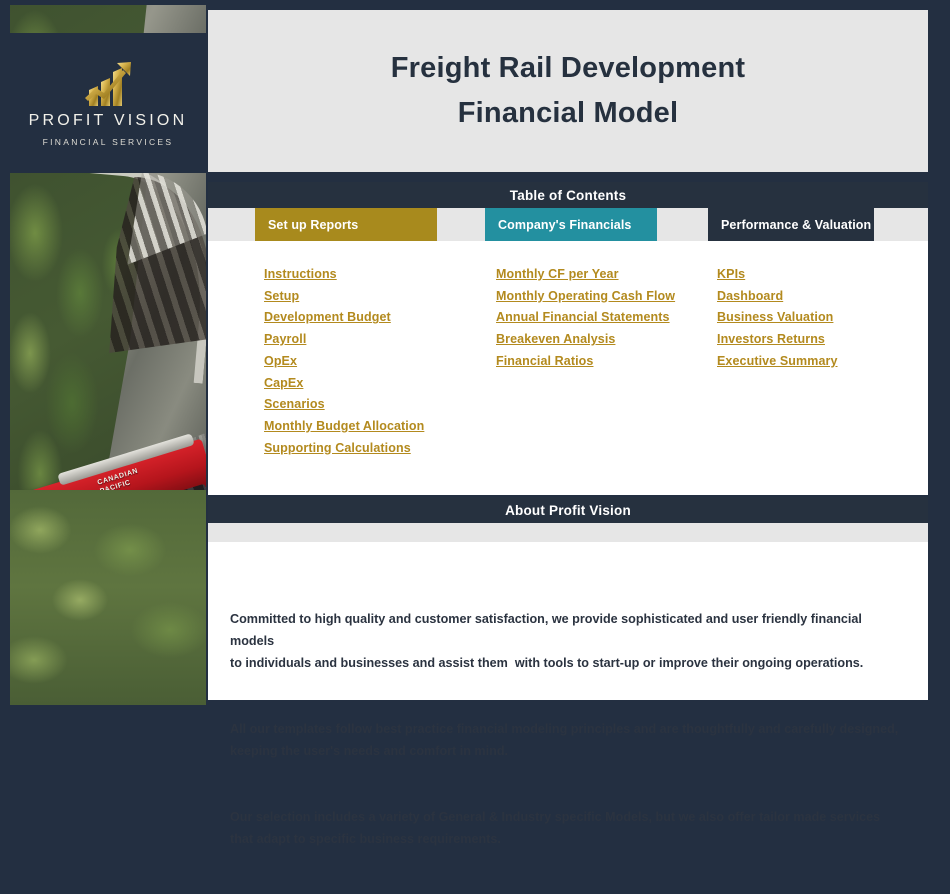  Describe the element at coordinates (346, 224) in the screenshot. I see `tab-set-up-reports: Set up Reports` at that location.